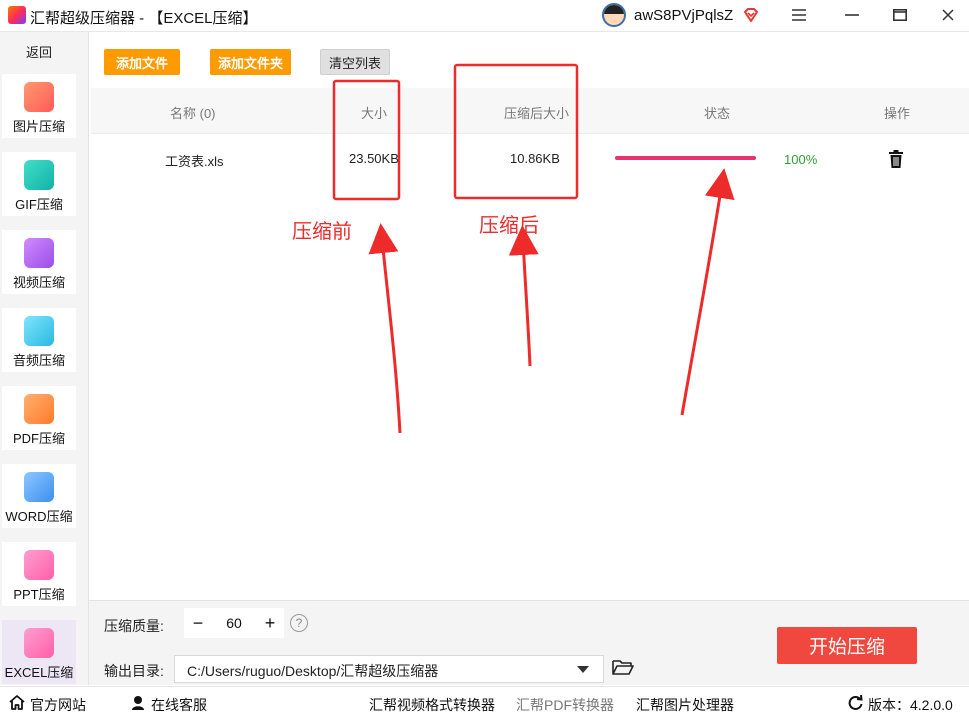 The image size is (969, 717). I want to click on file-compressed-size: 10.86KB, so click(535, 158).